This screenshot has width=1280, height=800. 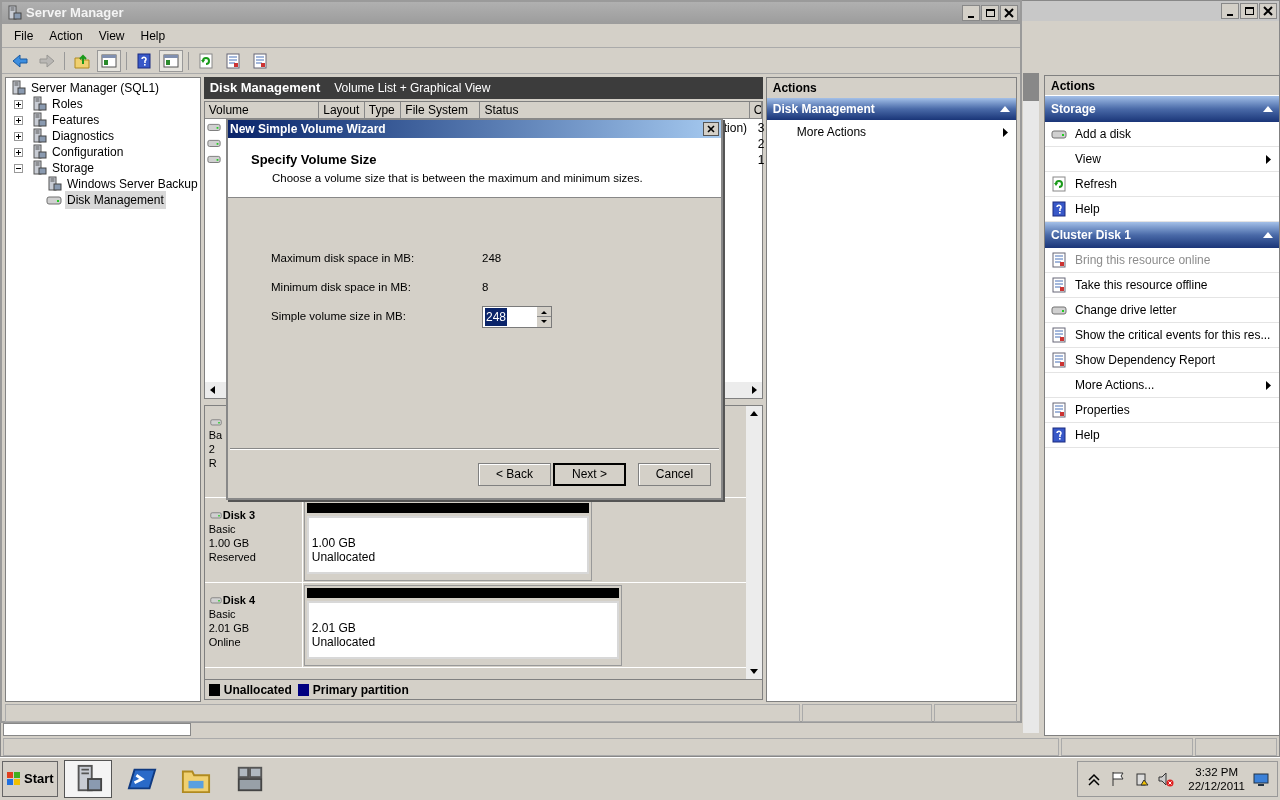 I want to click on menu-item: View, so click(x=111, y=35).